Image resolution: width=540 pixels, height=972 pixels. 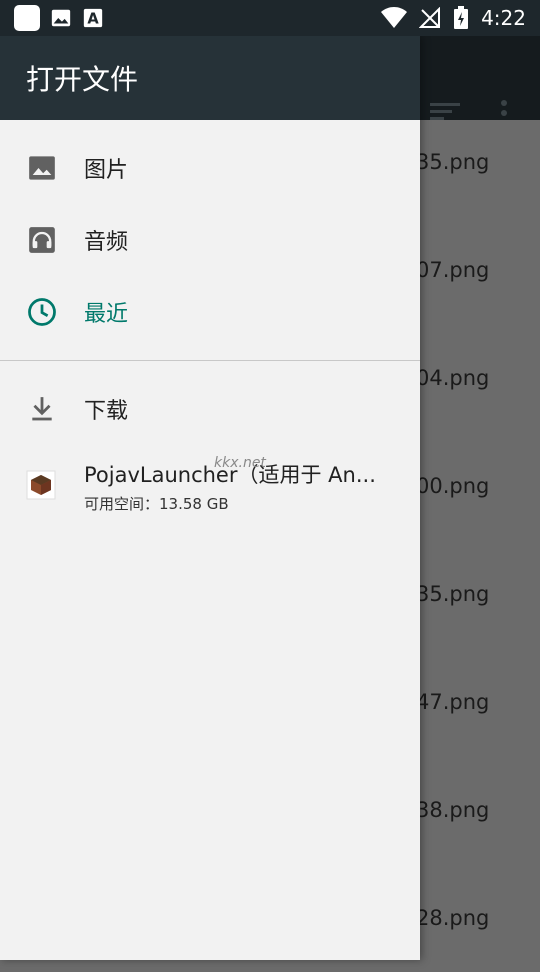 What do you see at coordinates (61, 18) in the screenshot?
I see `image-notification-icon` at bounding box center [61, 18].